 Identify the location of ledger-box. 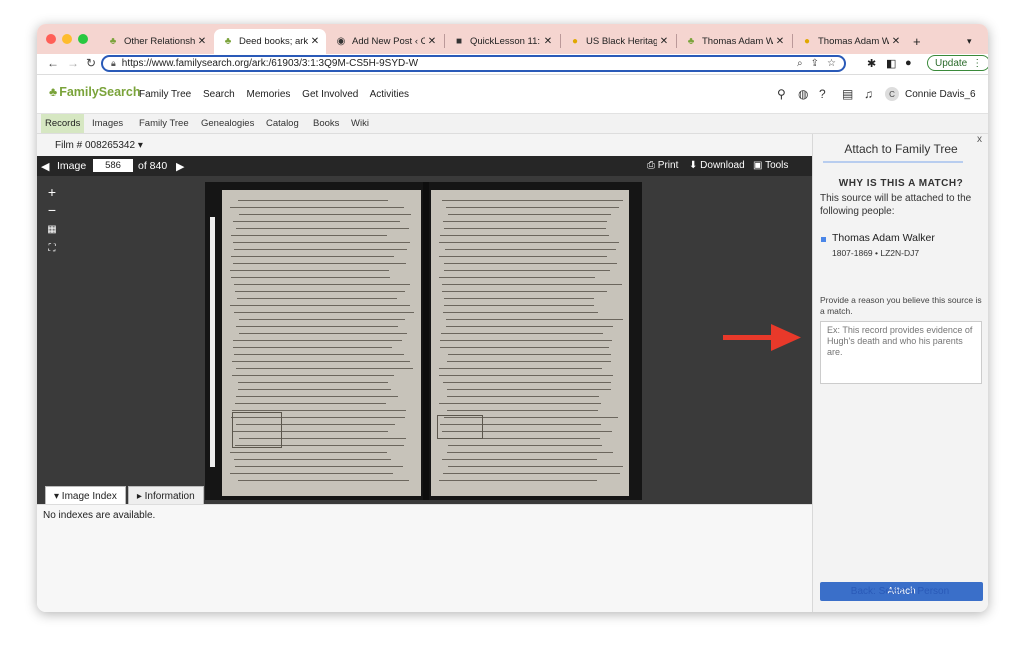
(460, 427).